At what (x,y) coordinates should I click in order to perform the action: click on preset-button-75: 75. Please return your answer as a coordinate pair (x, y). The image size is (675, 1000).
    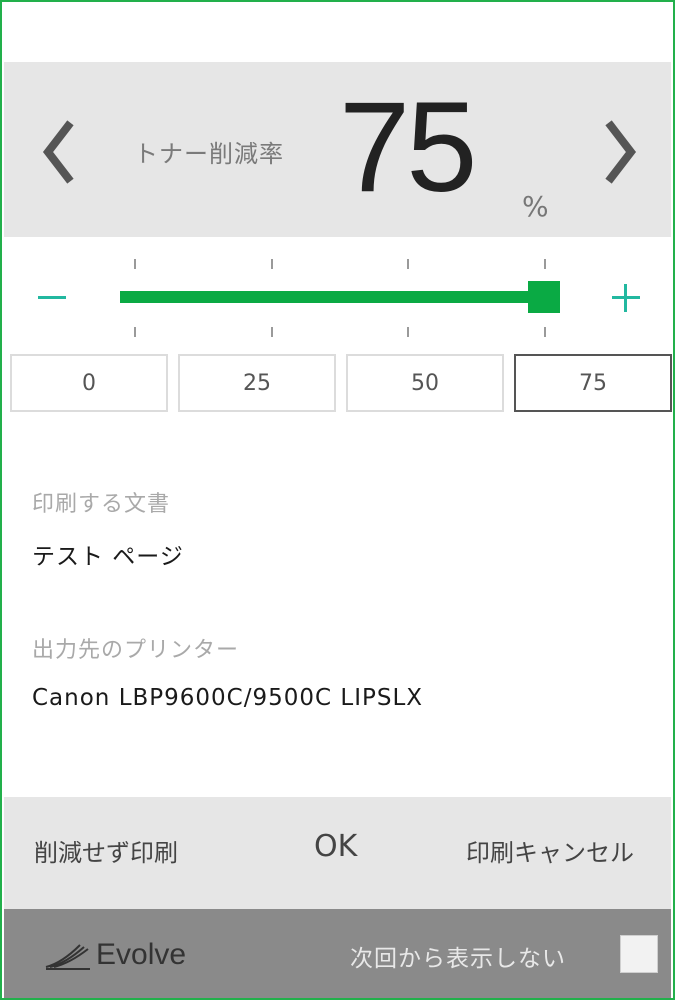
    Looking at the image, I should click on (593, 383).